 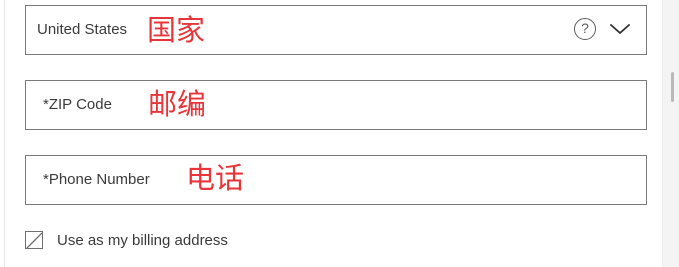 I want to click on country-value: United States, so click(x=82, y=29).